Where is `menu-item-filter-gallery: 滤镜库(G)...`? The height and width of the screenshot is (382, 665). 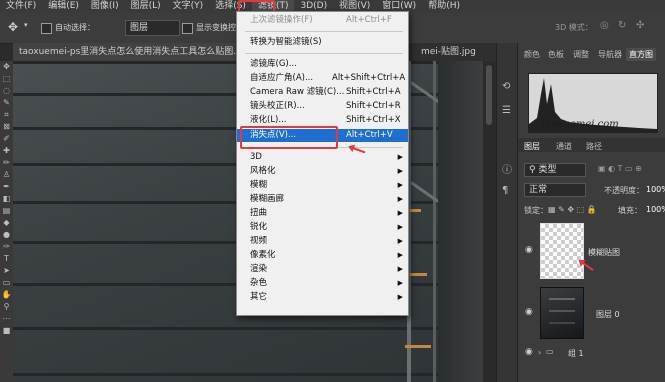
menu-item-filter-gallery: 滤镜库(G)... is located at coordinates (322, 64).